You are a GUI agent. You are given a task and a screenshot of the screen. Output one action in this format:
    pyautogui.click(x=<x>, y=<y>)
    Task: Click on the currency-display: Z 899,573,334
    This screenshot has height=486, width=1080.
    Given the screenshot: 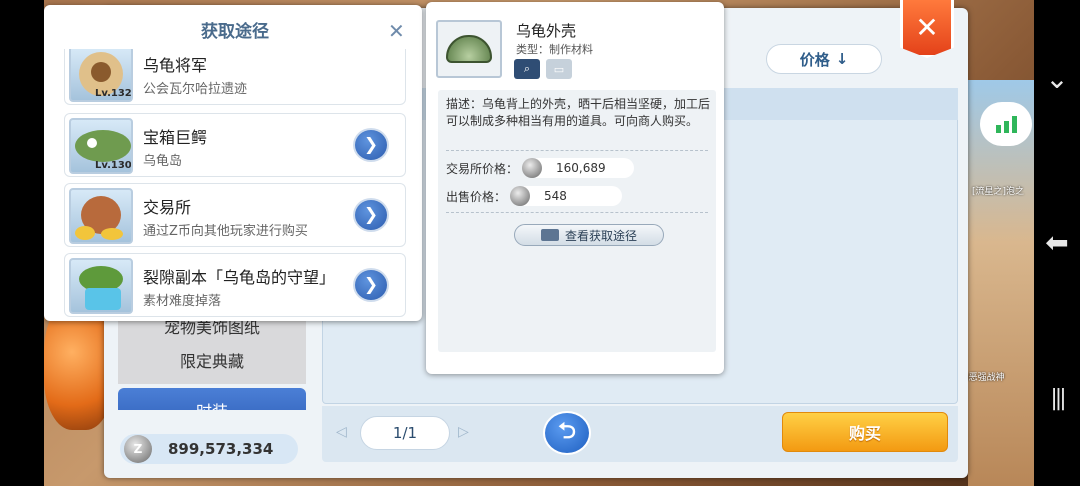 What is the action you would take?
    pyautogui.click(x=209, y=449)
    